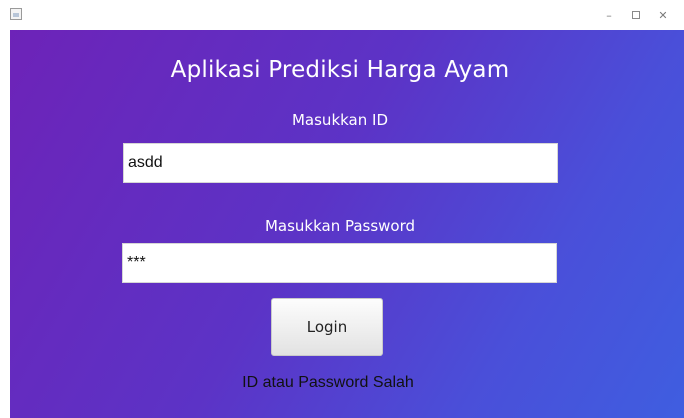  I want to click on minimize-button: –, so click(609, 15).